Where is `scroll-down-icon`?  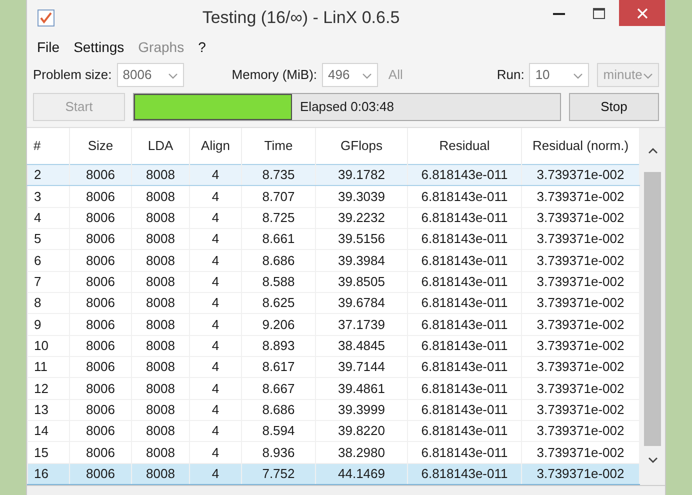 scroll-down-icon is located at coordinates (653, 460).